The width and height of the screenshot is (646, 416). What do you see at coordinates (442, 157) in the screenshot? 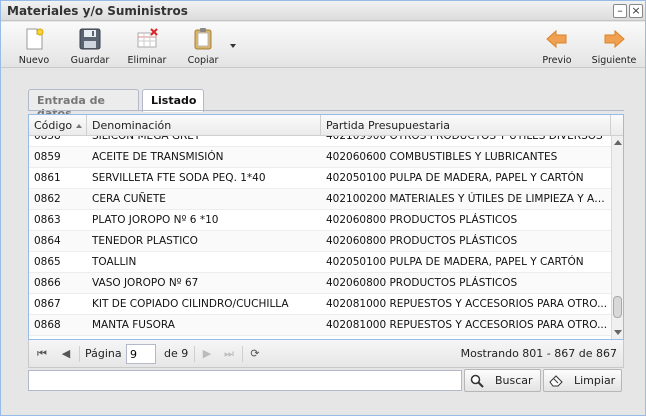
I see `cell-partida: 402060600 COMBUSTIBLES Y LUBRICANTES` at bounding box center [442, 157].